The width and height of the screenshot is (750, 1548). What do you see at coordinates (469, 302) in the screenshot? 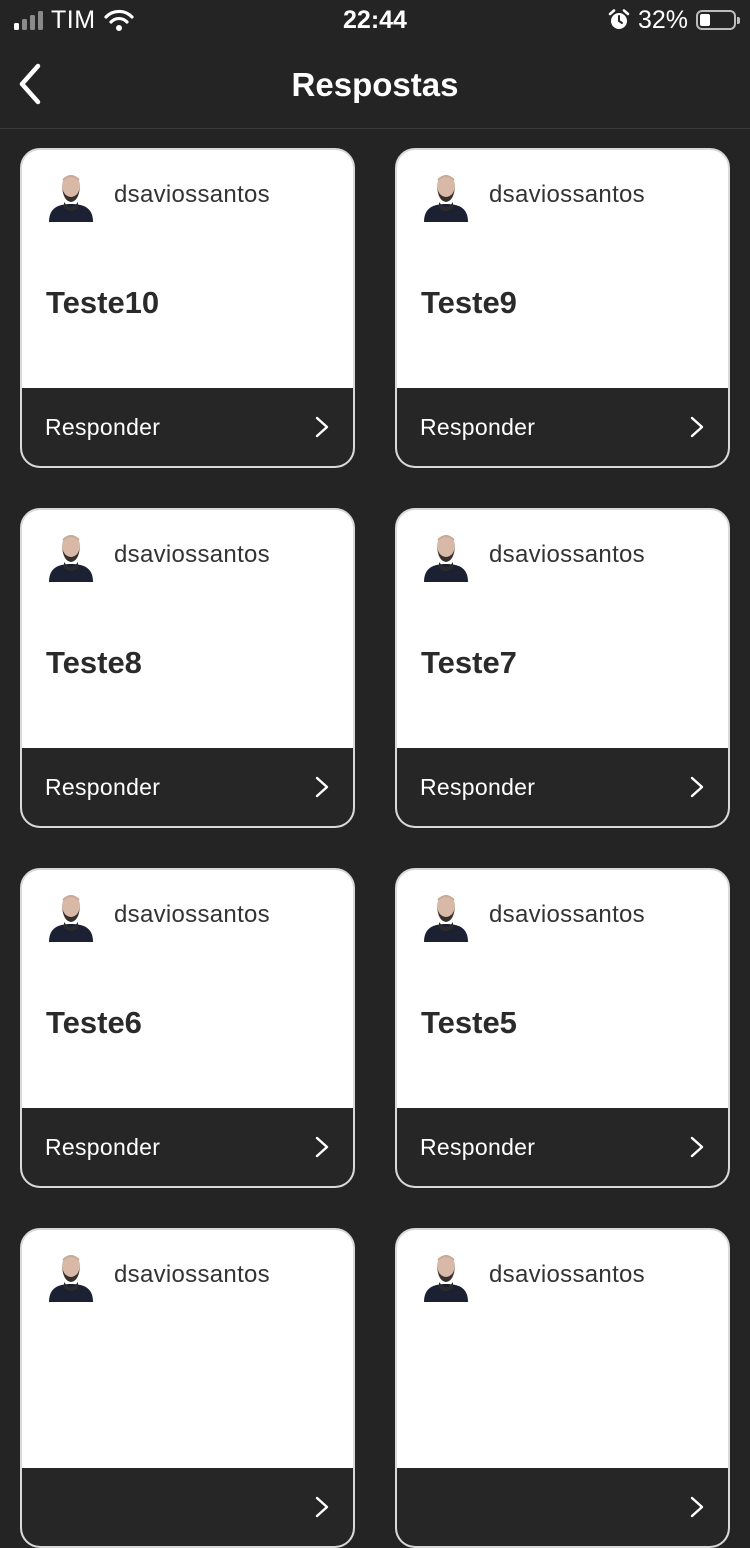
I see `card-title: Teste9` at bounding box center [469, 302].